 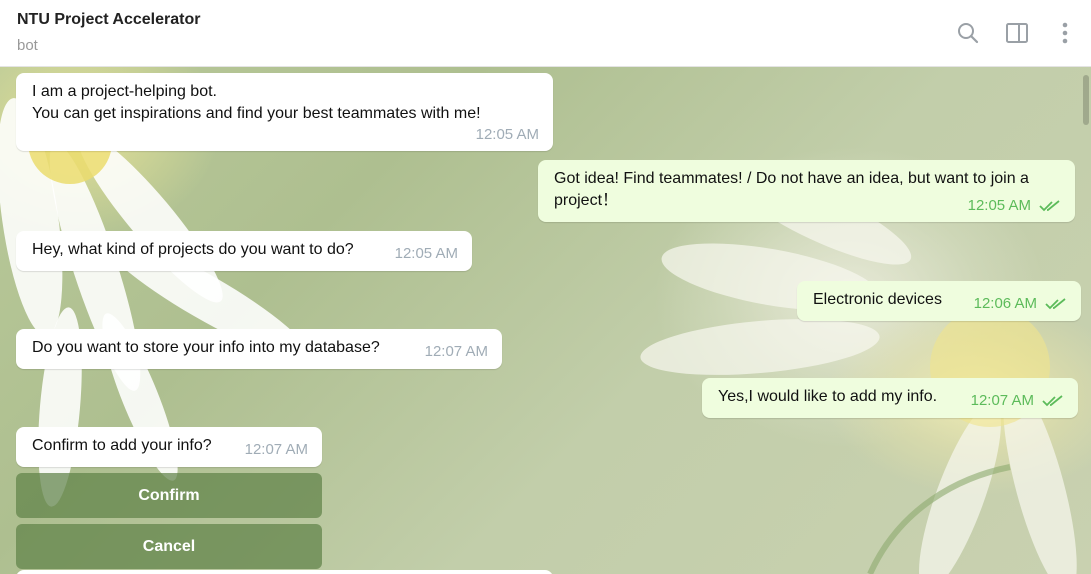 What do you see at coordinates (877, 299) in the screenshot?
I see `message-text-line: Electronic devices` at bounding box center [877, 299].